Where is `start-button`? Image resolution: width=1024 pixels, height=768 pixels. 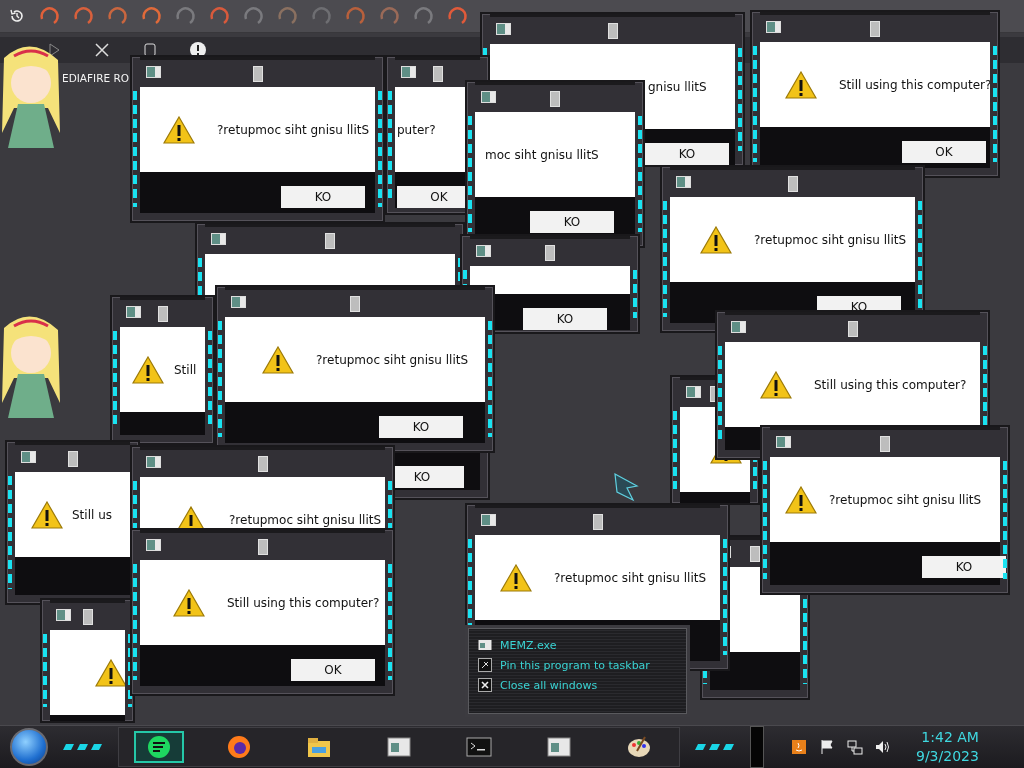
start-button is located at coordinates (29, 747).